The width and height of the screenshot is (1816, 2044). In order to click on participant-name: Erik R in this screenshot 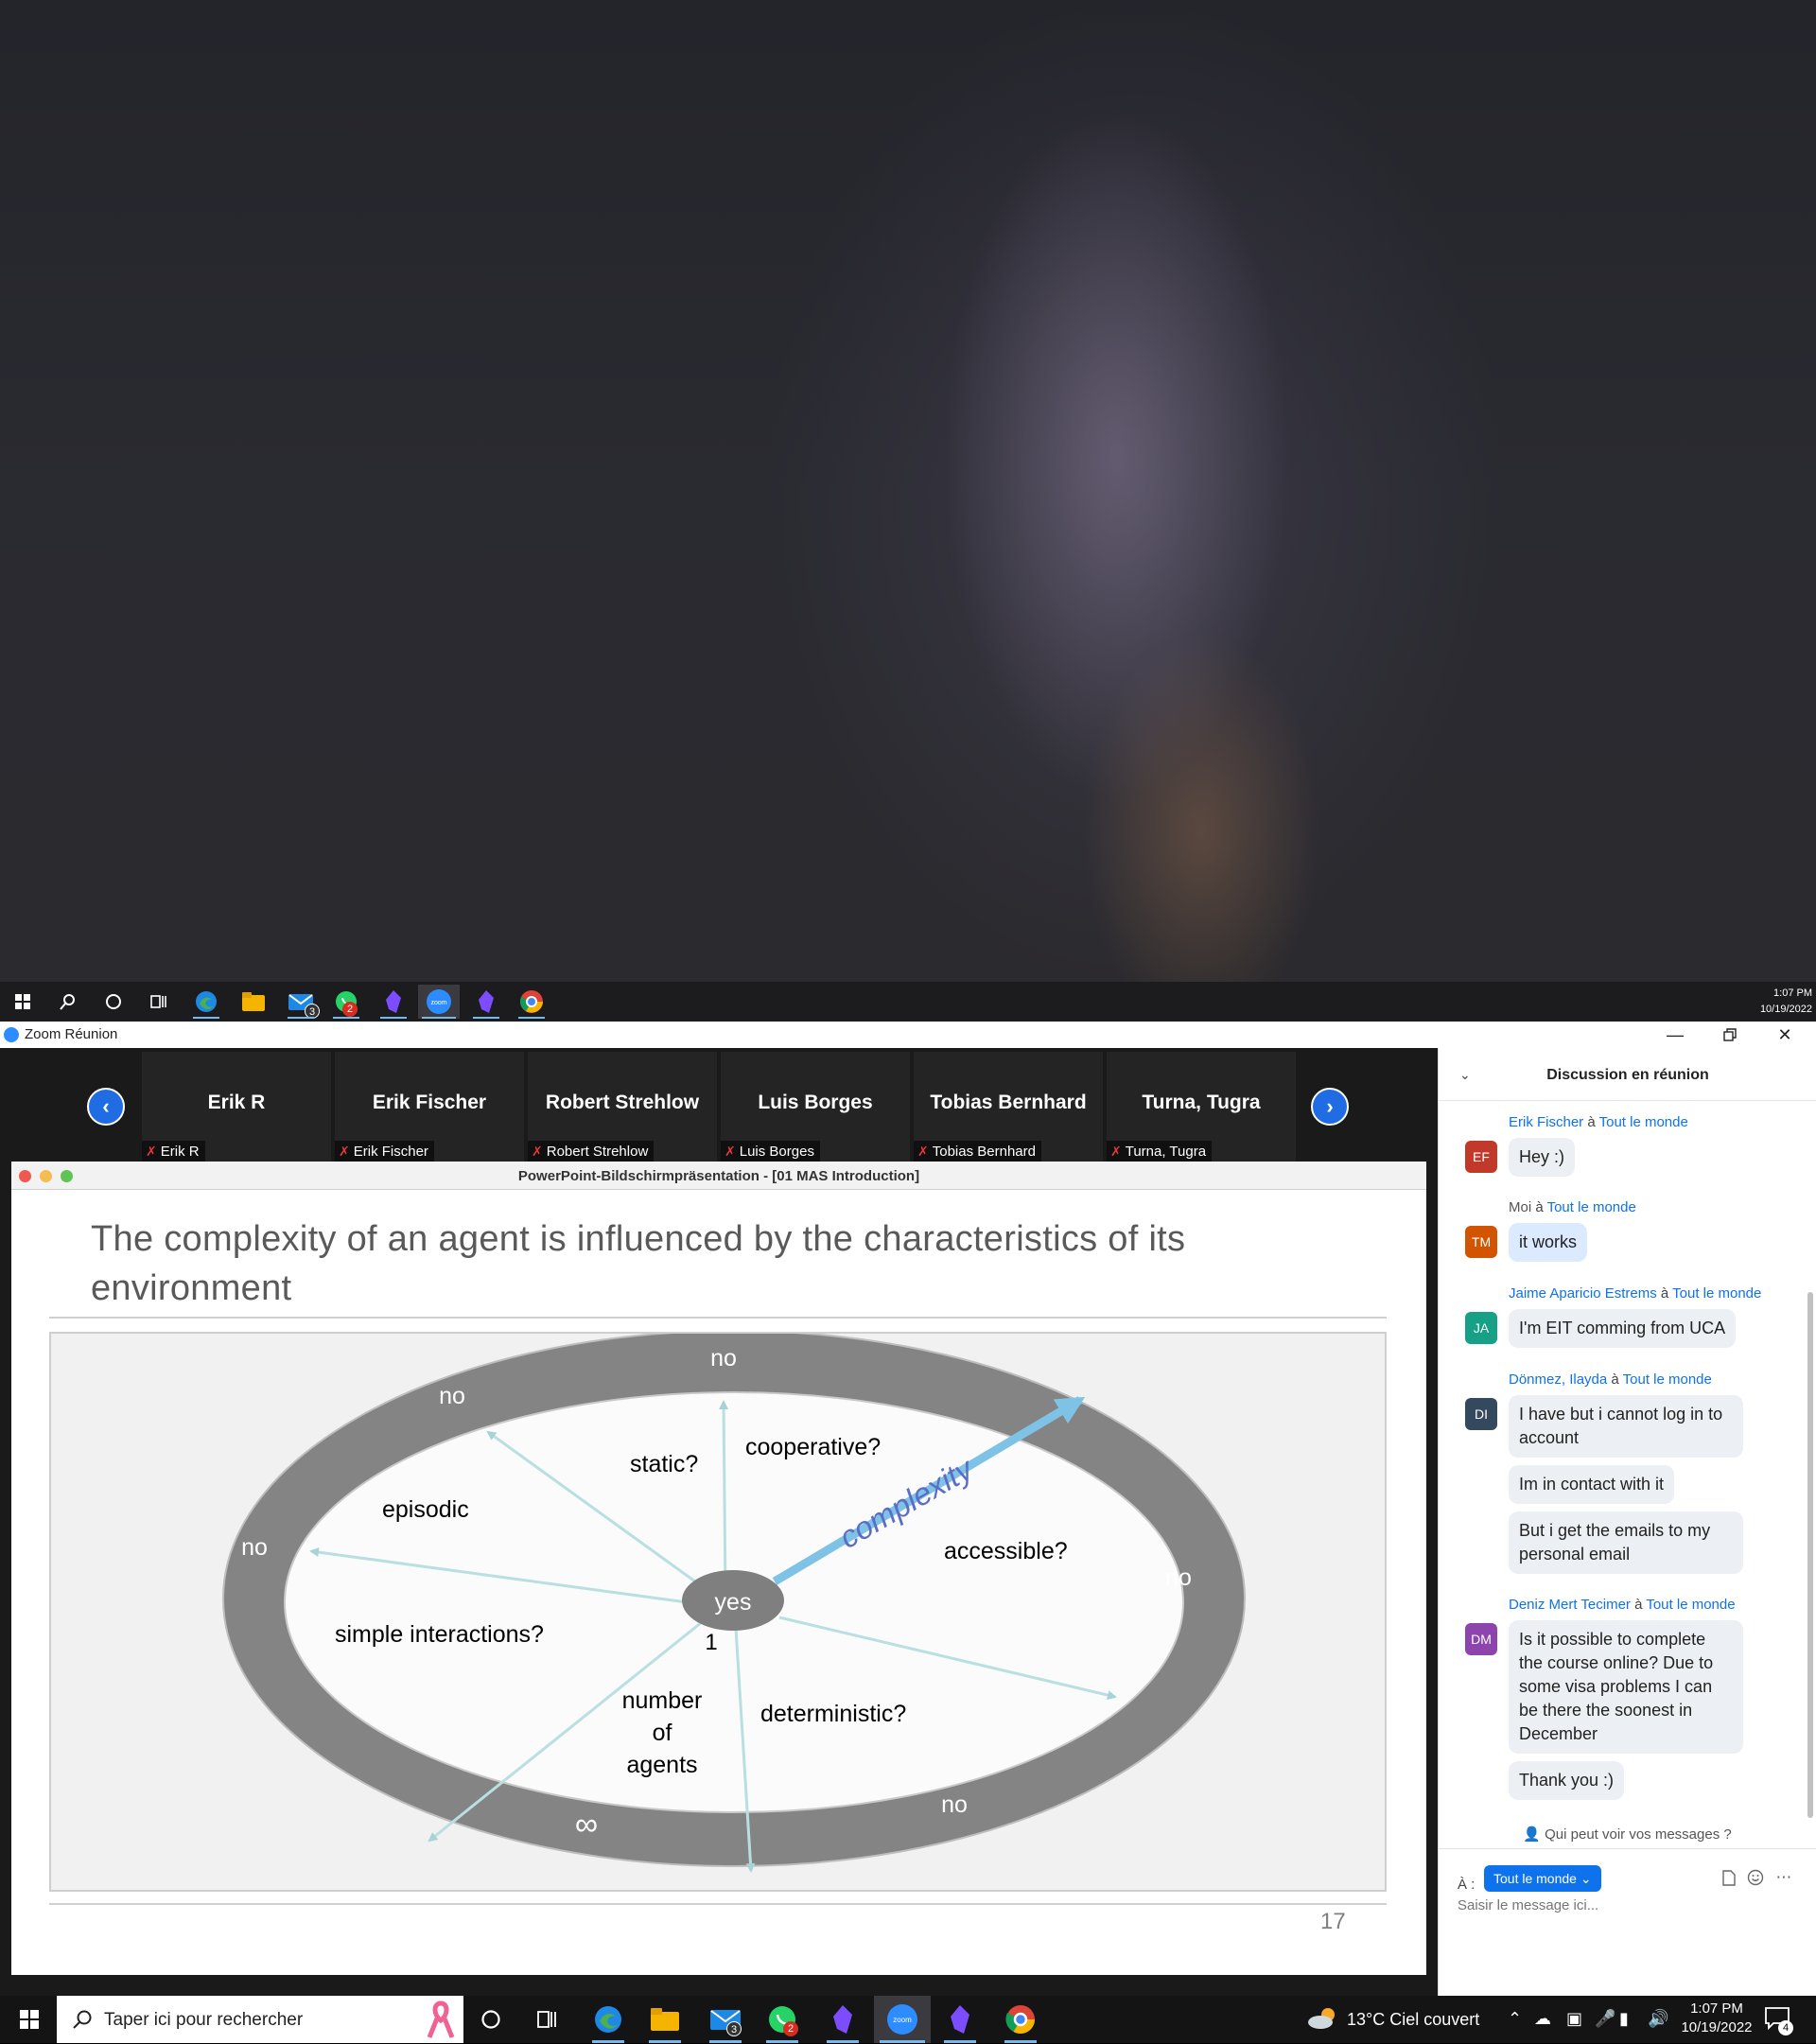, I will do `click(236, 1102)`.